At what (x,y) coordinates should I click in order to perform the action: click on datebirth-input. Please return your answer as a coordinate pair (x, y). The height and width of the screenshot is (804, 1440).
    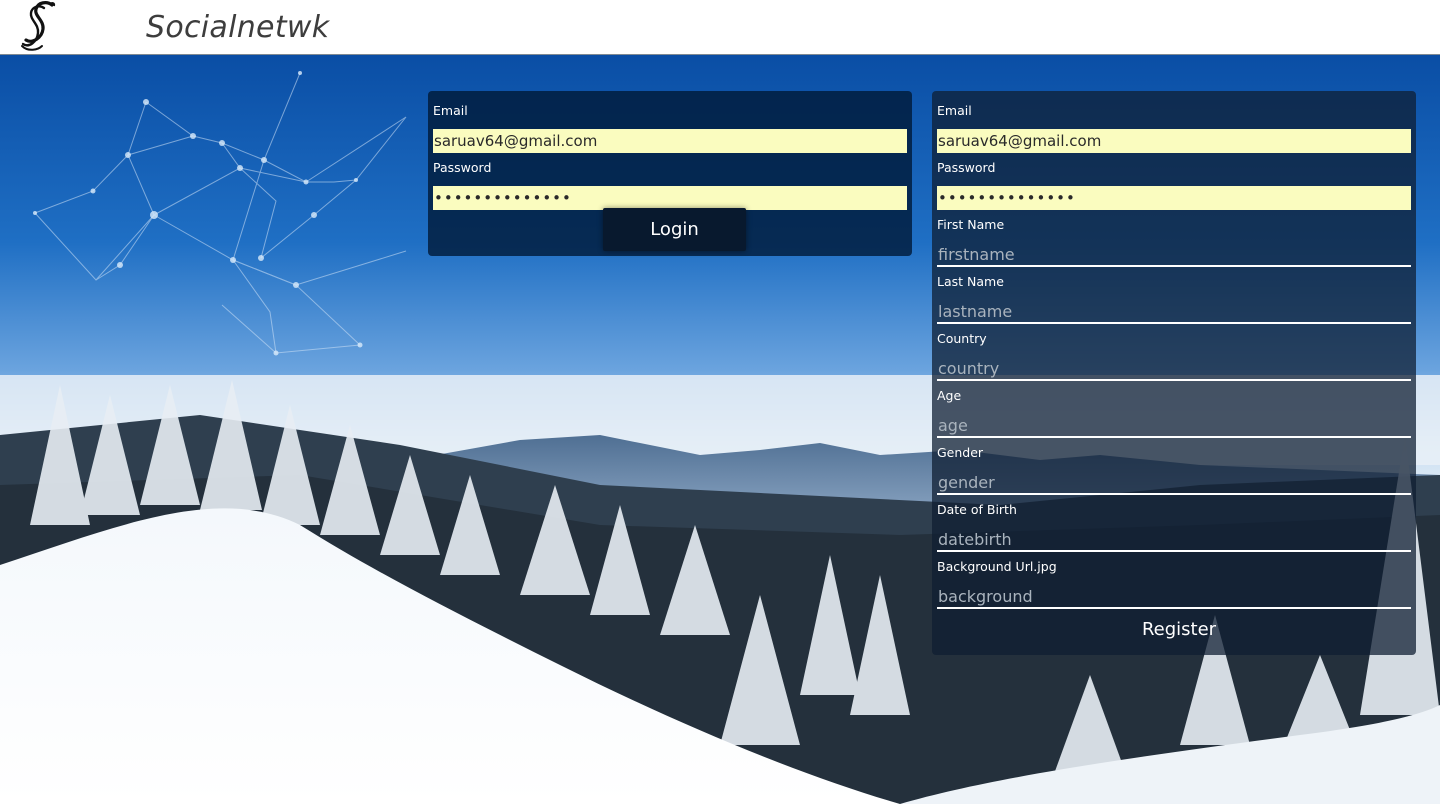
    Looking at the image, I should click on (1174, 540).